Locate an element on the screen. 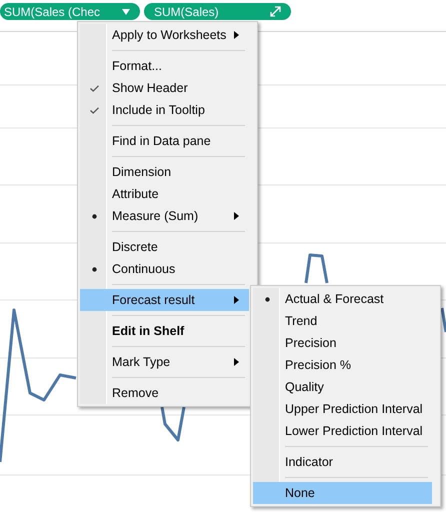  menu-item: Remove is located at coordinates (164, 393).